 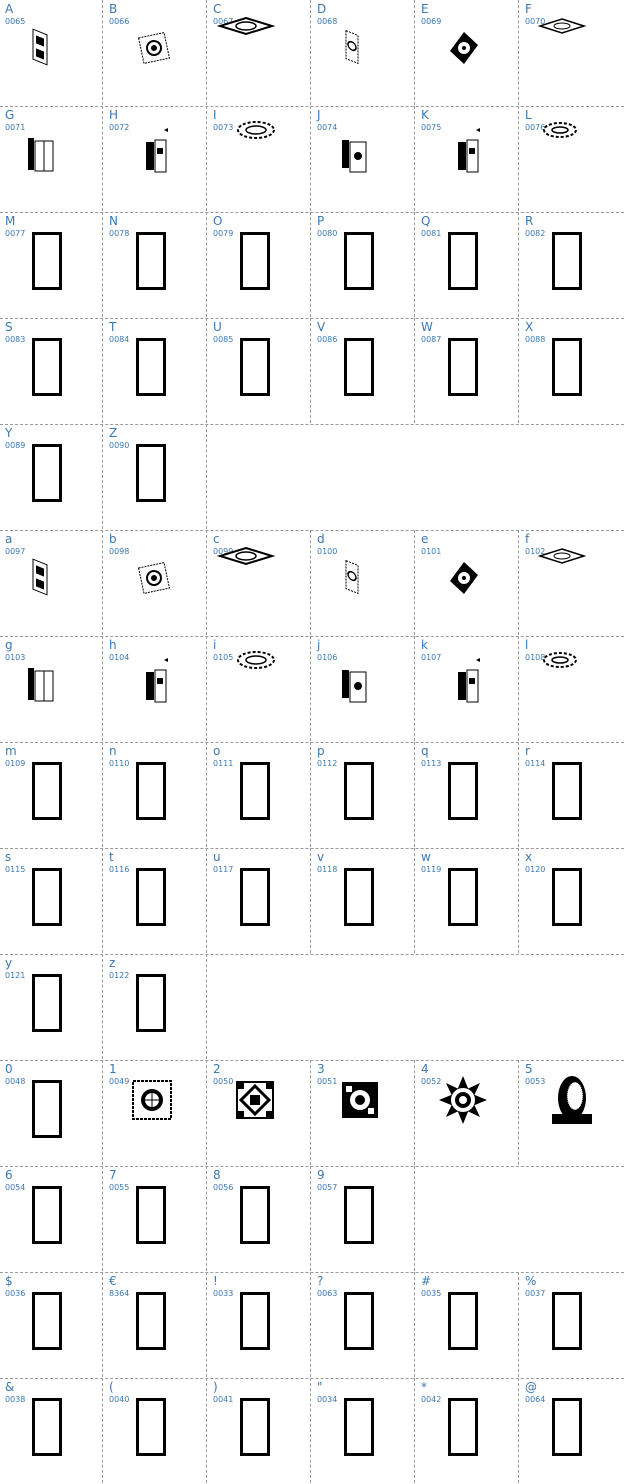 I want to click on glyph-code-label: 0109, so click(x=15, y=763).